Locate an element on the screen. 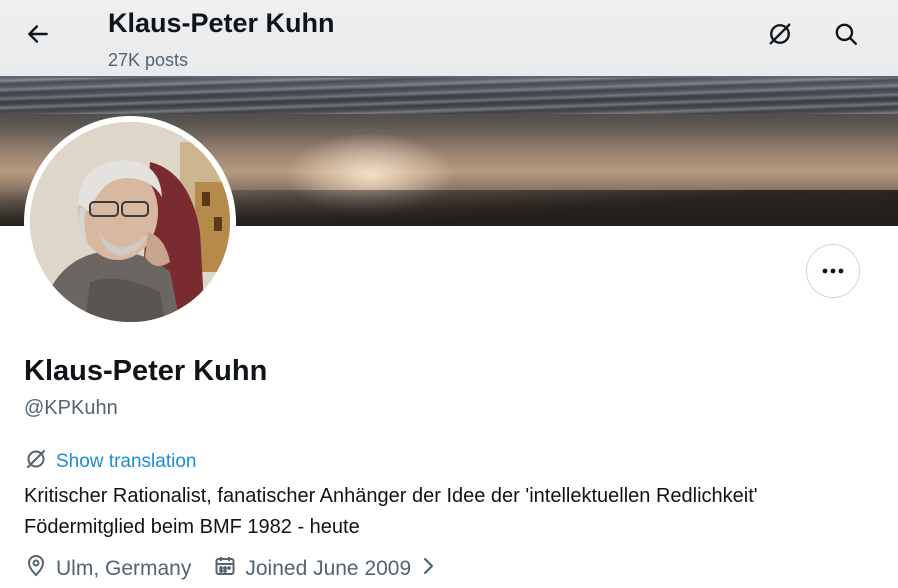  avatar-ring is located at coordinates (130, 222).